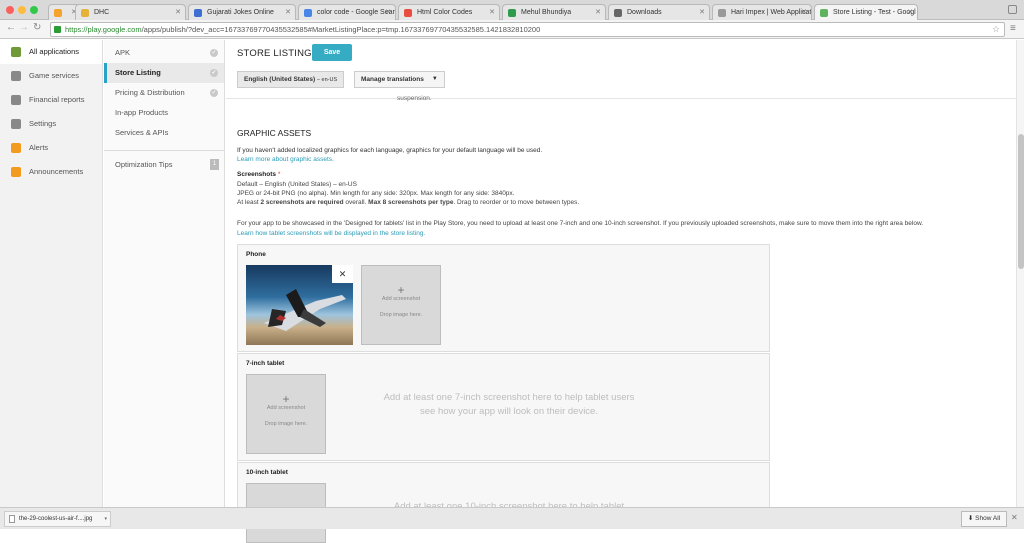  Describe the element at coordinates (37, 27) in the screenshot. I see `reload-icon: ↻` at that location.